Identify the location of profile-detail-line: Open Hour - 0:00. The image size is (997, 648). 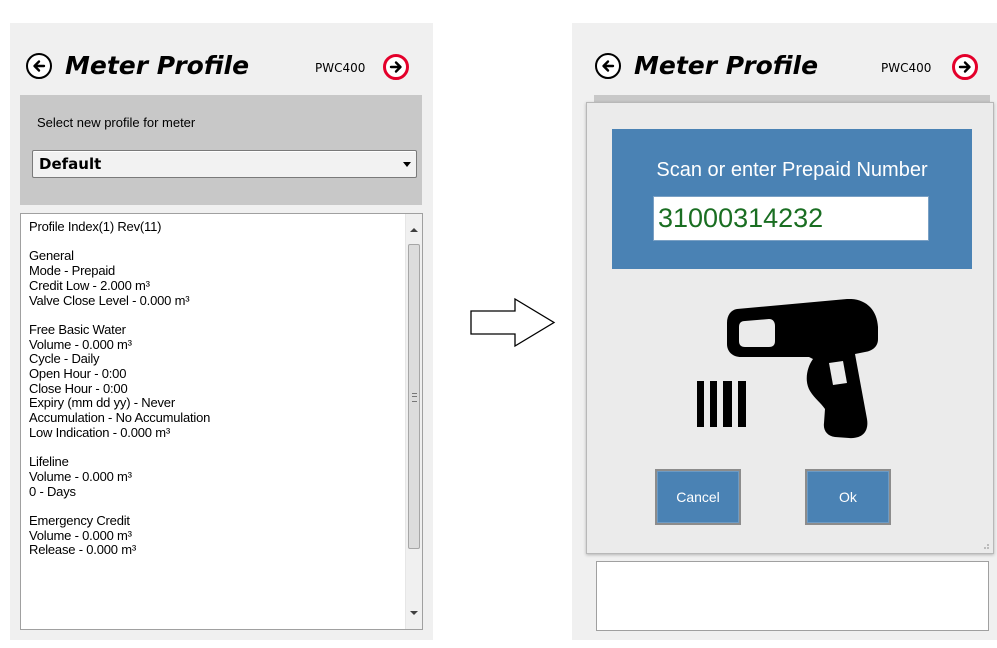
(78, 374).